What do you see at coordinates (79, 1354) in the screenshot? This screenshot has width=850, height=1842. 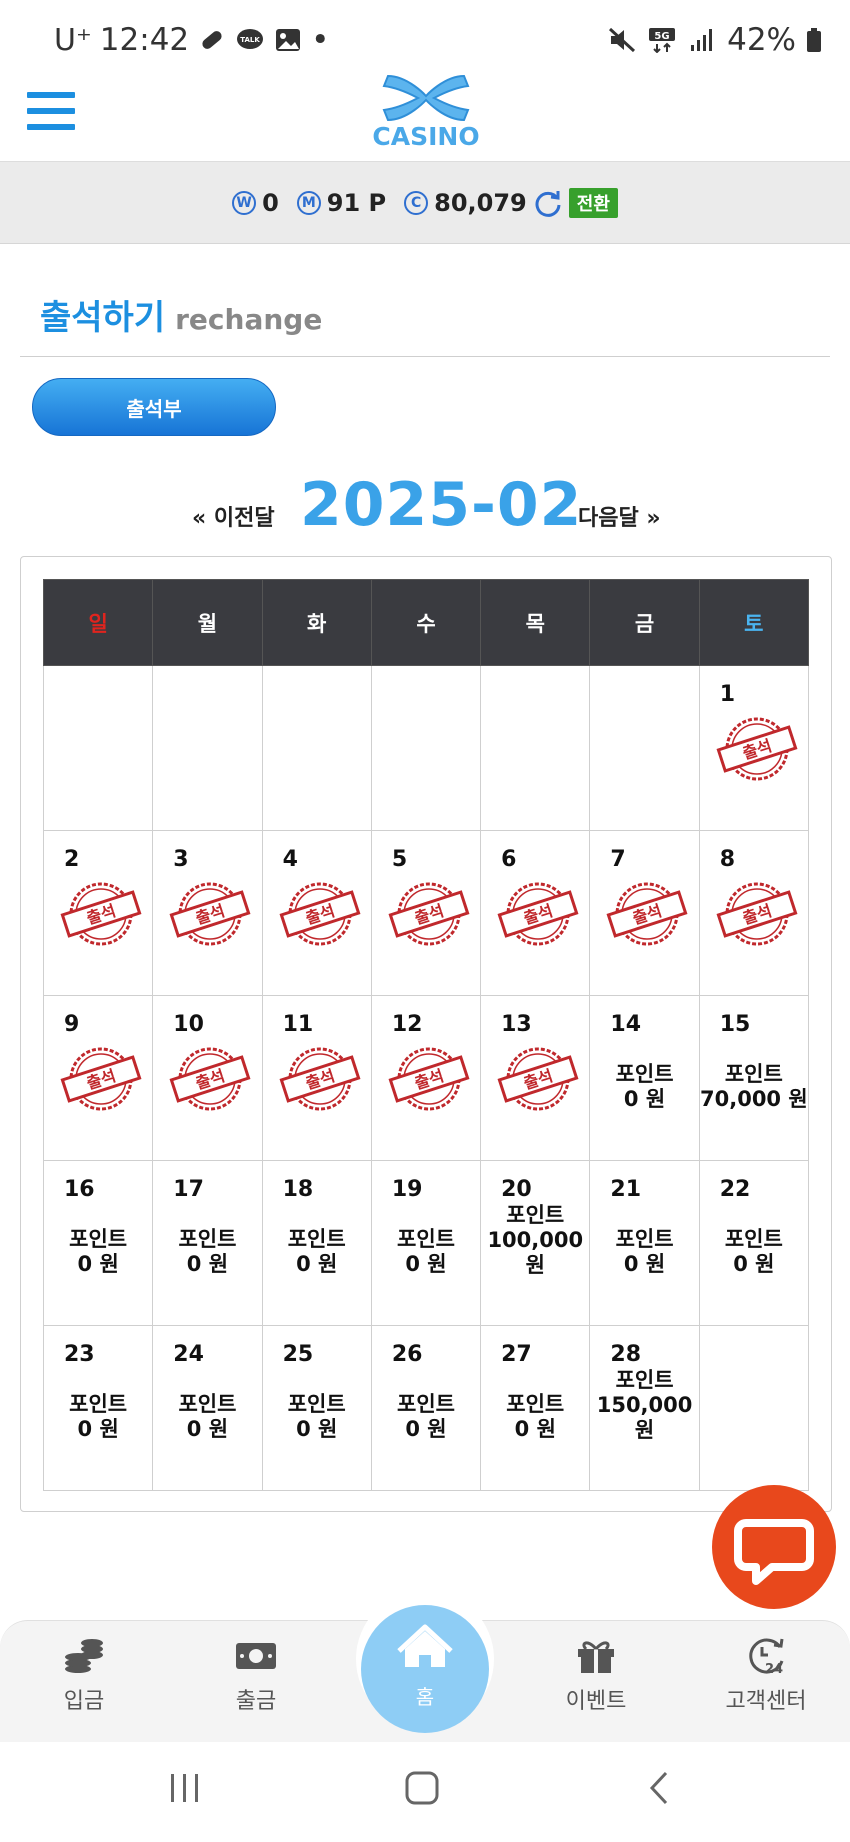 I see `day-number: 23` at bounding box center [79, 1354].